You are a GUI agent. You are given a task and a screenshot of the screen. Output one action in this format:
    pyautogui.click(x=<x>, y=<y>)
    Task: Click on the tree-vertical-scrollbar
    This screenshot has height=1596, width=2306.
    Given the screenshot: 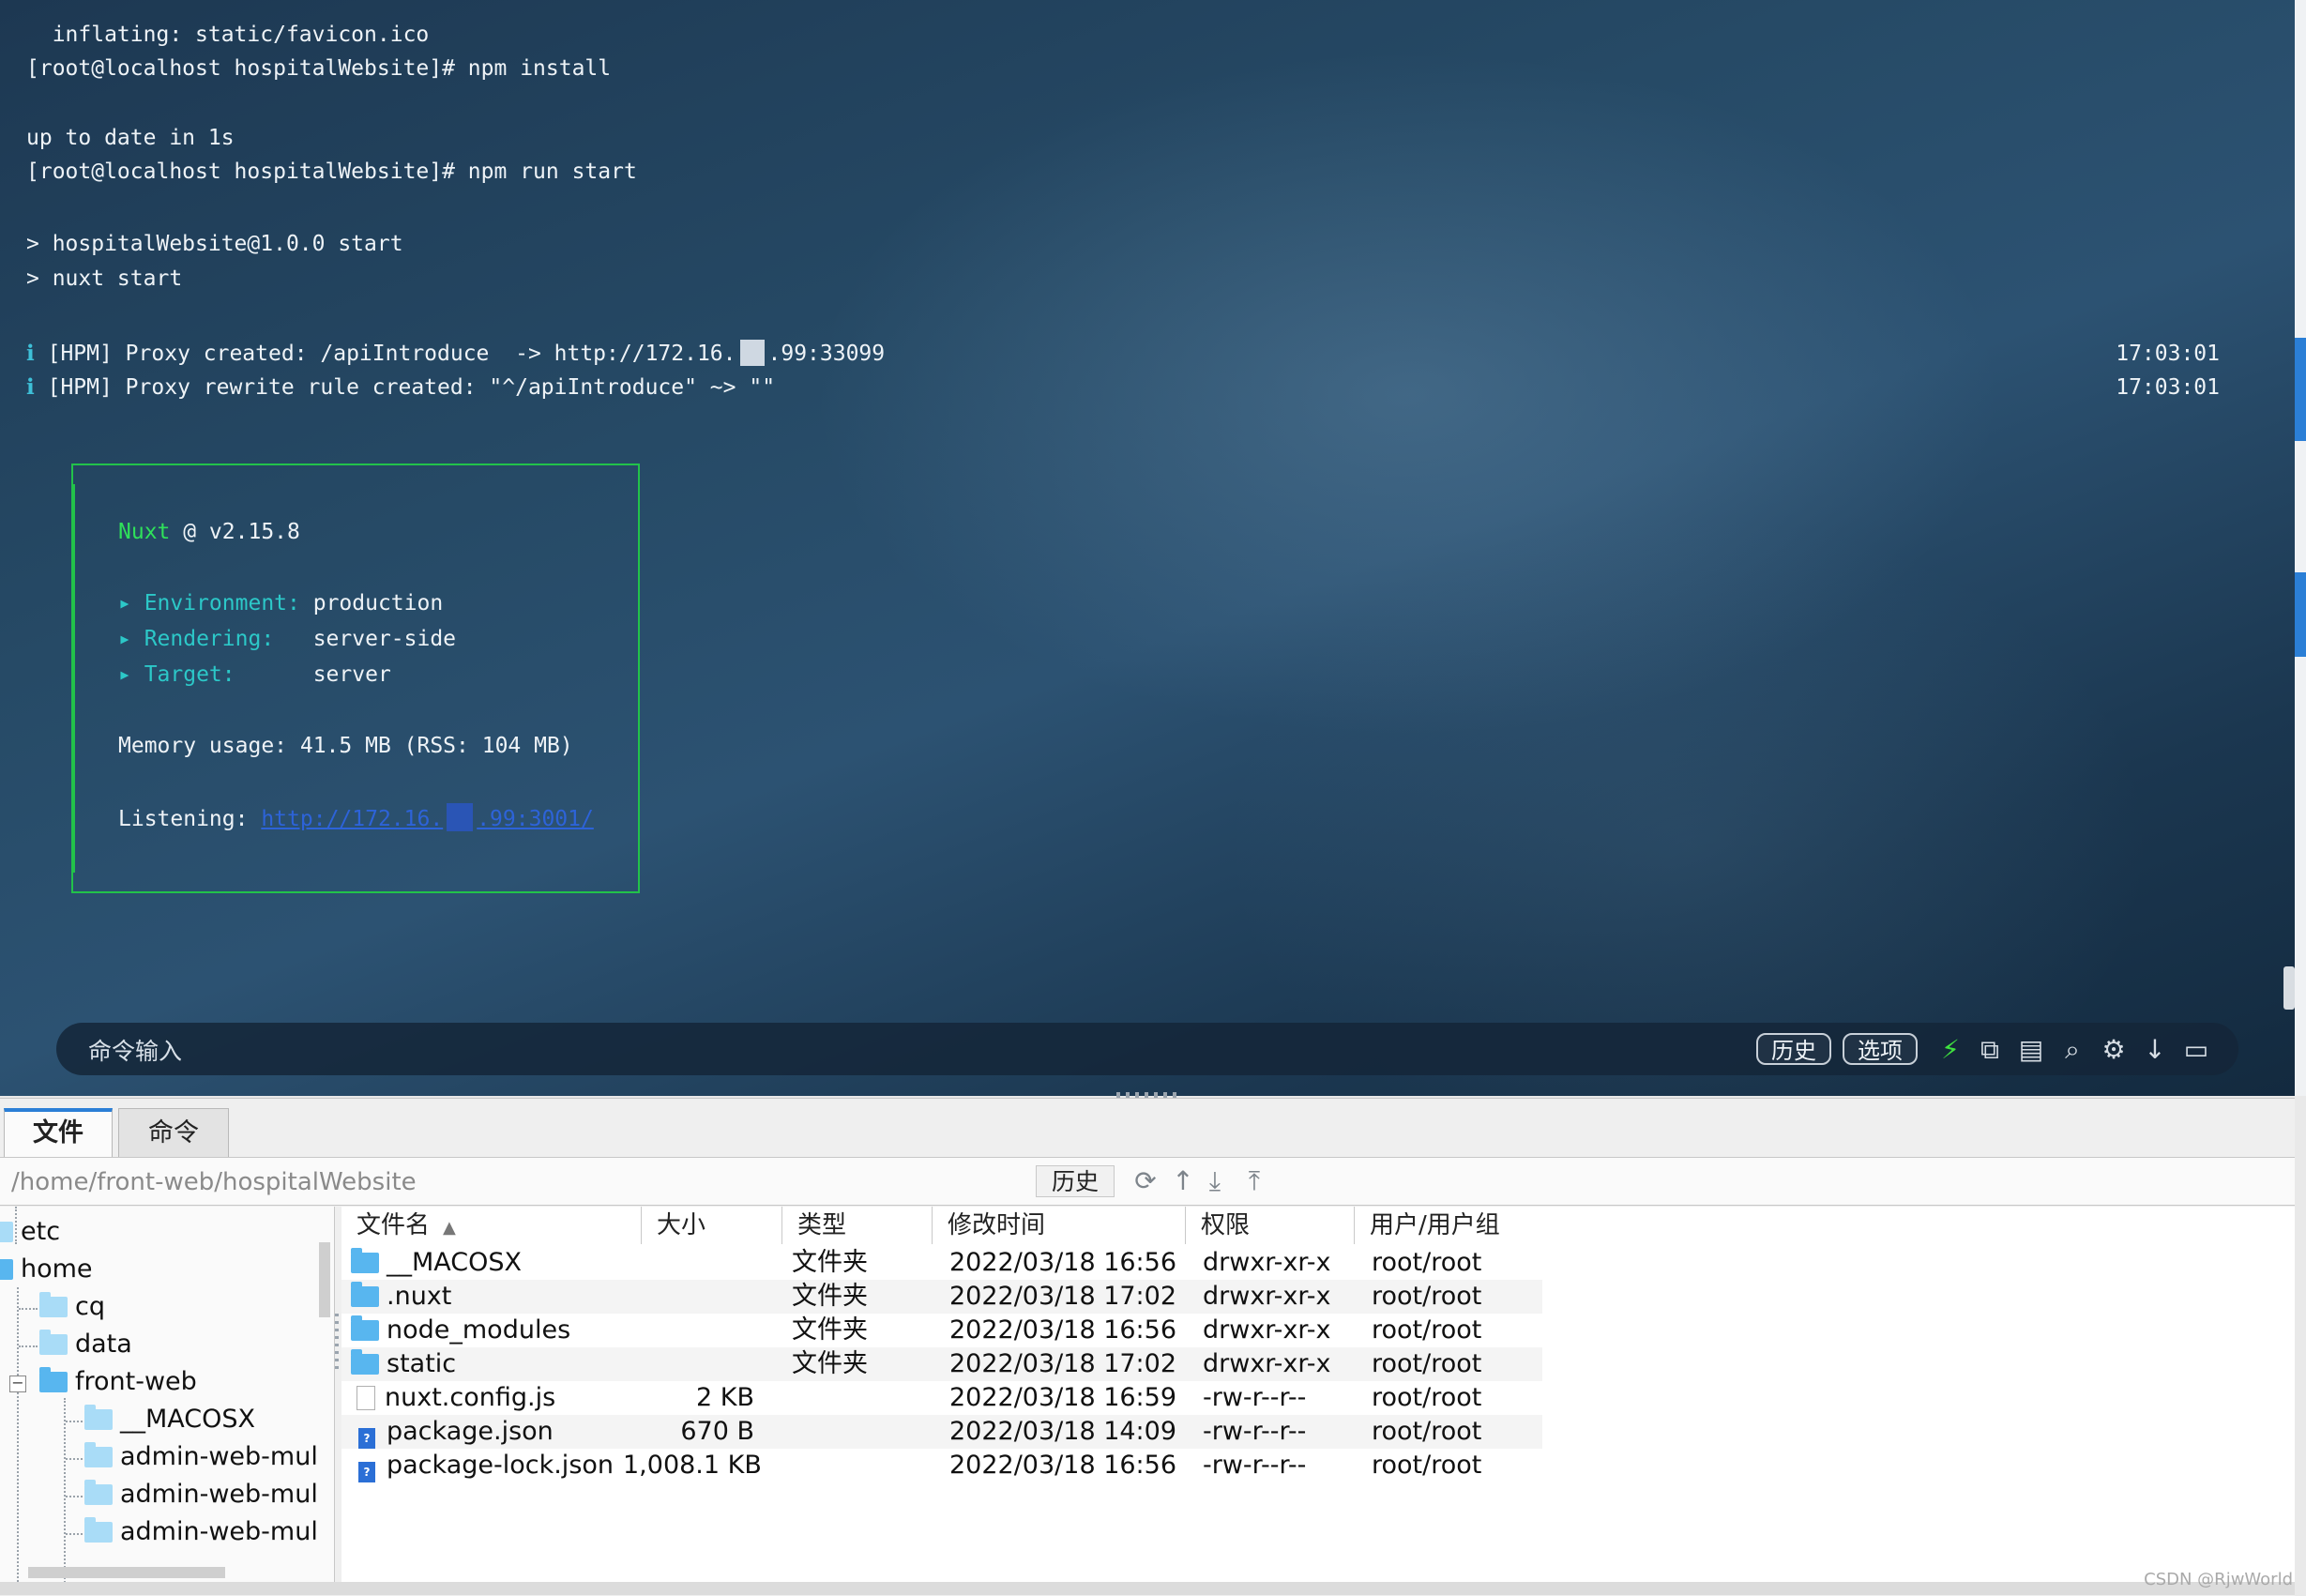 What is the action you would take?
    pyautogui.click(x=325, y=1279)
    